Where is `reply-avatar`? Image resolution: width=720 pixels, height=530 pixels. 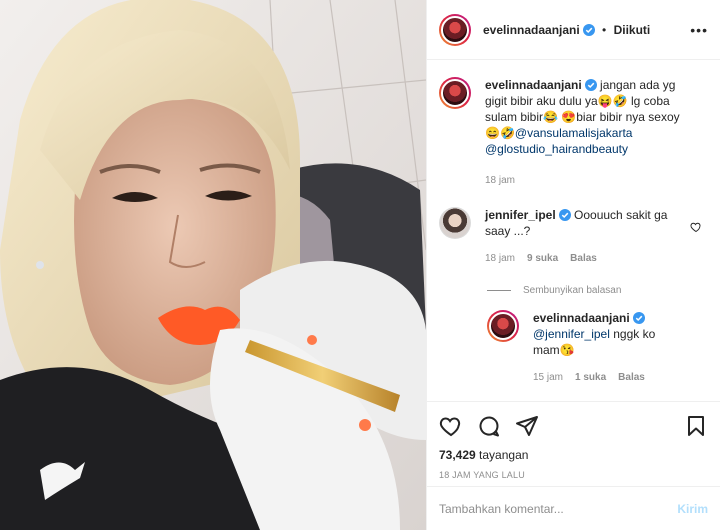 reply-avatar is located at coordinates (503, 326).